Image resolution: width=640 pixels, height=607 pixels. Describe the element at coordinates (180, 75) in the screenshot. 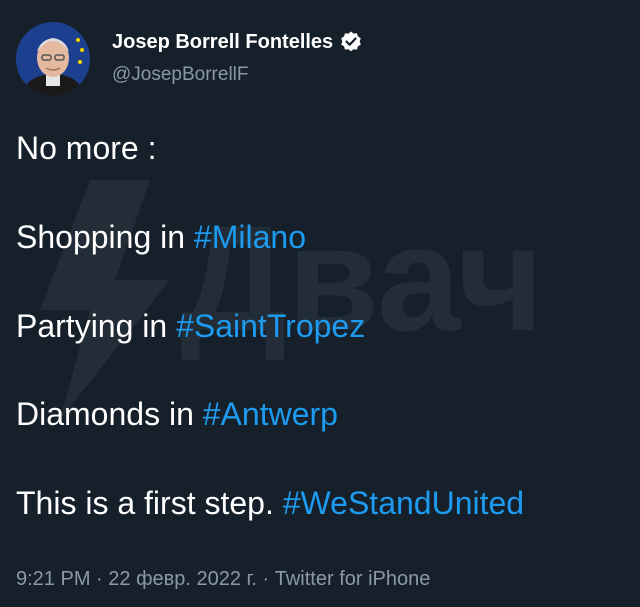

I see `user-handle: @JosepBorrellF` at that location.